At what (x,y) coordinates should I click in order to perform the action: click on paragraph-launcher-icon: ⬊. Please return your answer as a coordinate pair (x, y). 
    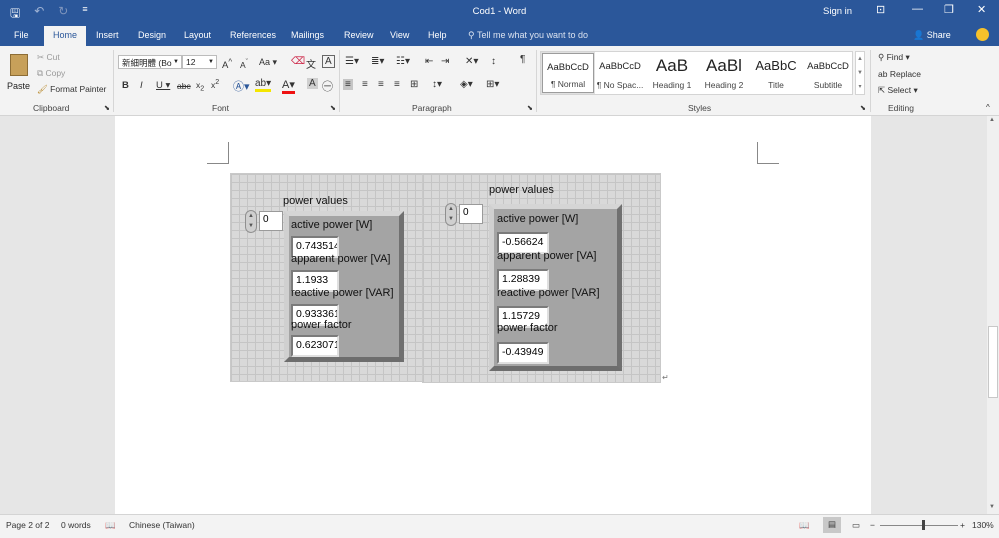
    Looking at the image, I should click on (530, 108).